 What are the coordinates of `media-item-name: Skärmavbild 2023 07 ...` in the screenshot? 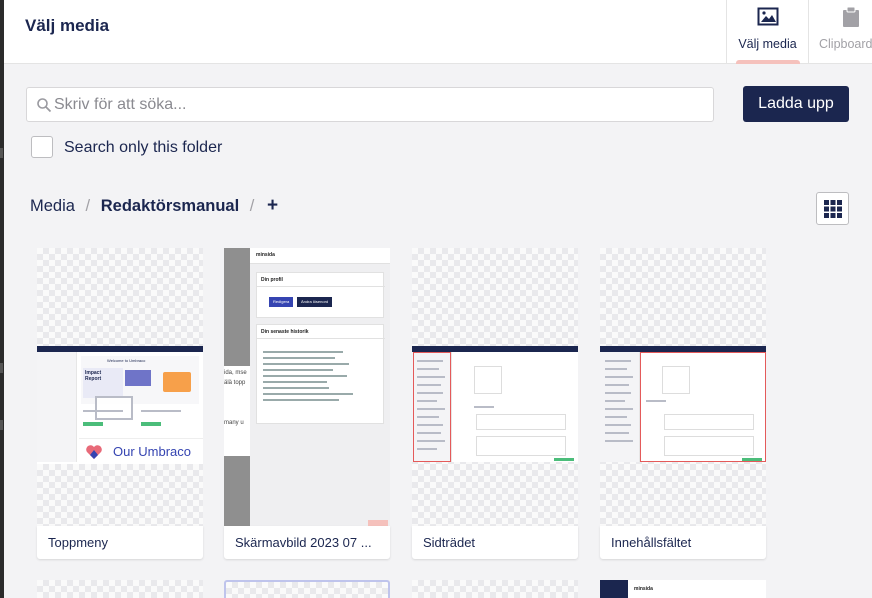 It's located at (307, 542).